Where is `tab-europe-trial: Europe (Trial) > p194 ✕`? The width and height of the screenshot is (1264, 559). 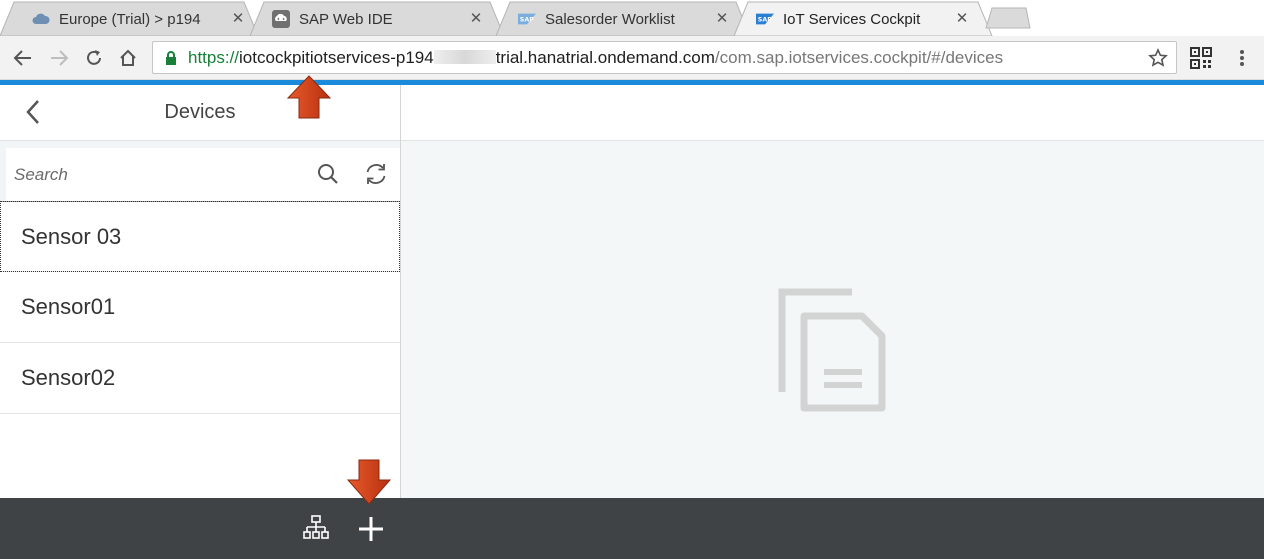
tab-europe-trial: Europe (Trial) > p194 ✕ is located at coordinates (132, 19).